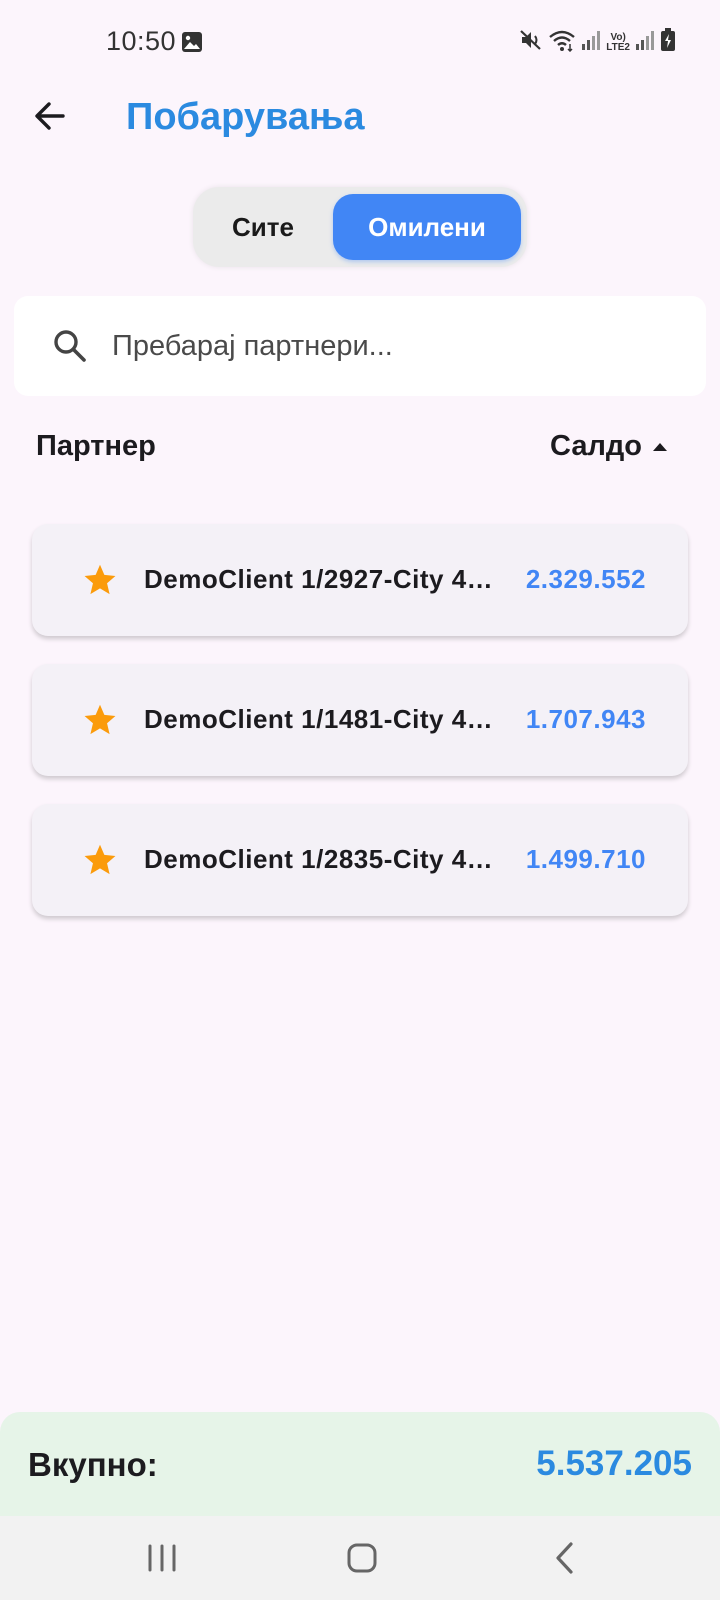  What do you see at coordinates (427, 227) in the screenshot?
I see `toggle-favorites-button: Омилени` at bounding box center [427, 227].